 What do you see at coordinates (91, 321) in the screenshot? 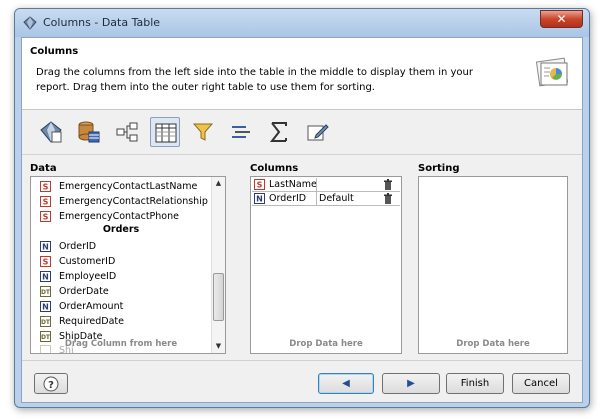
I see `field-name: RequiredDate` at bounding box center [91, 321].